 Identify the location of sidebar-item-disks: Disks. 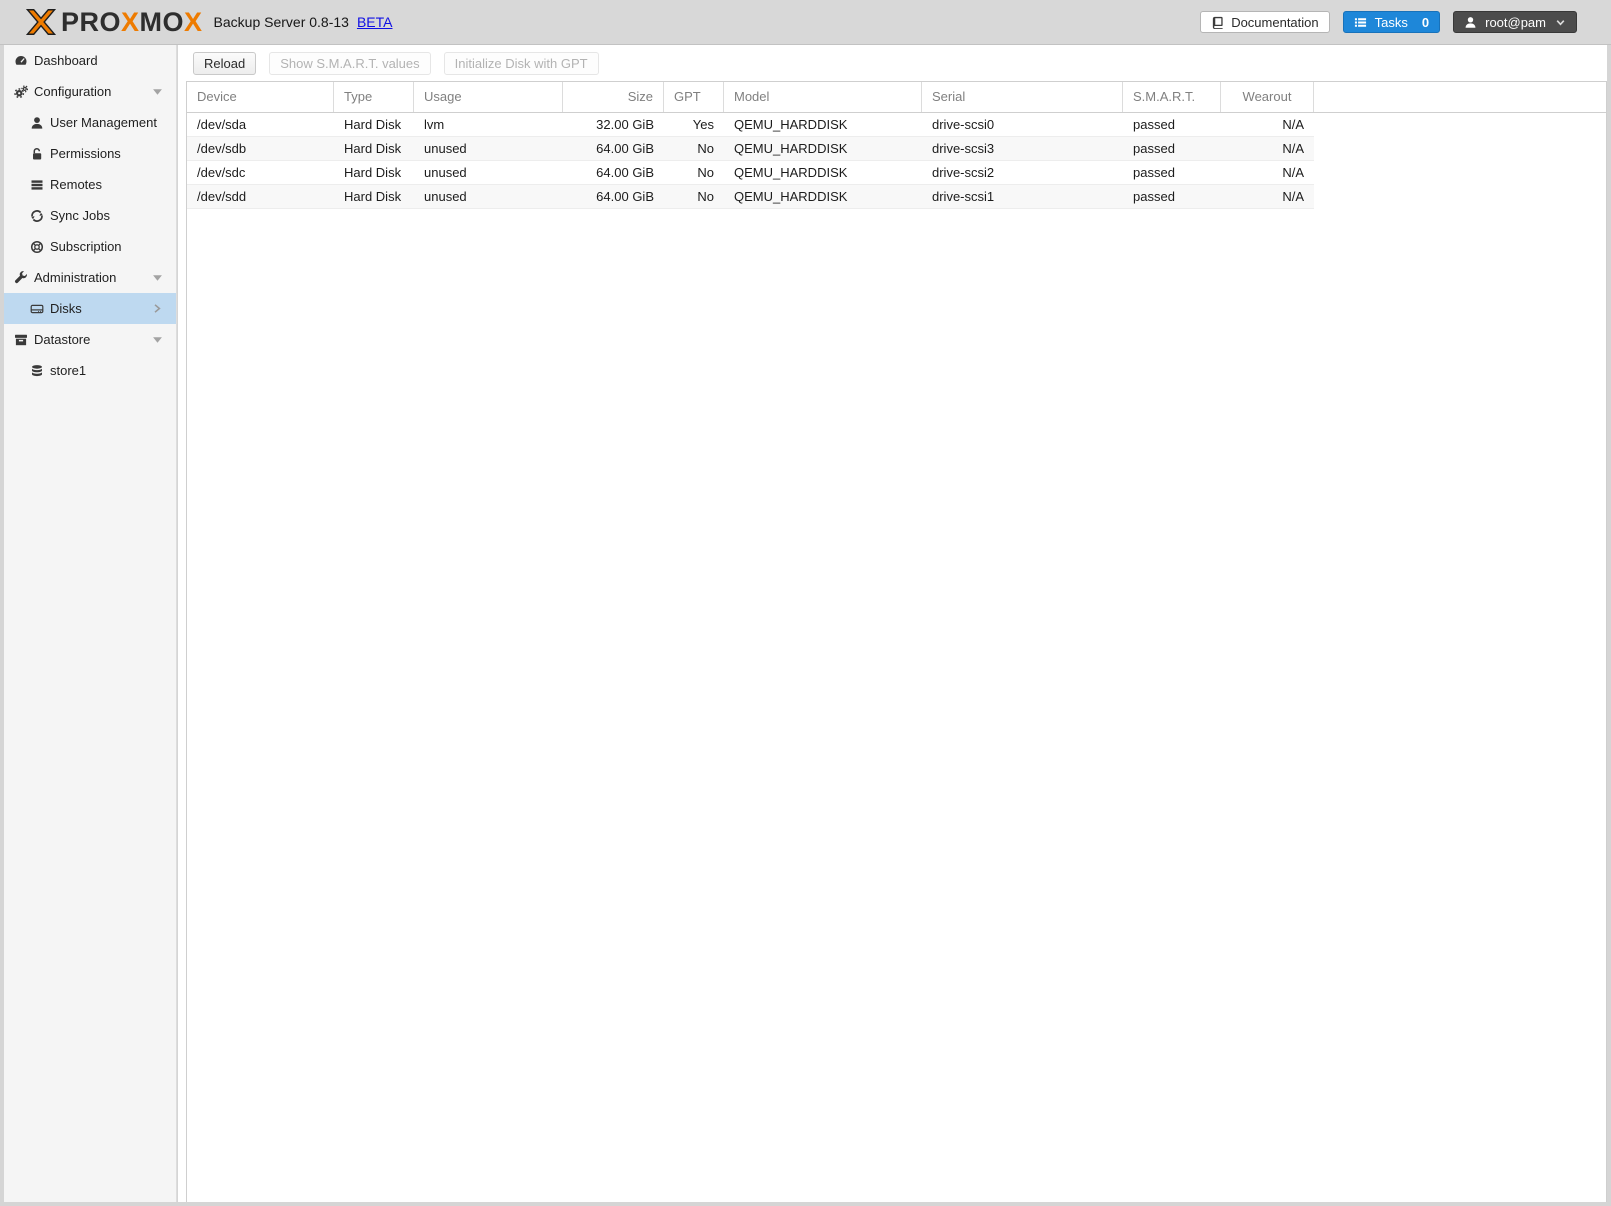
(90, 308).